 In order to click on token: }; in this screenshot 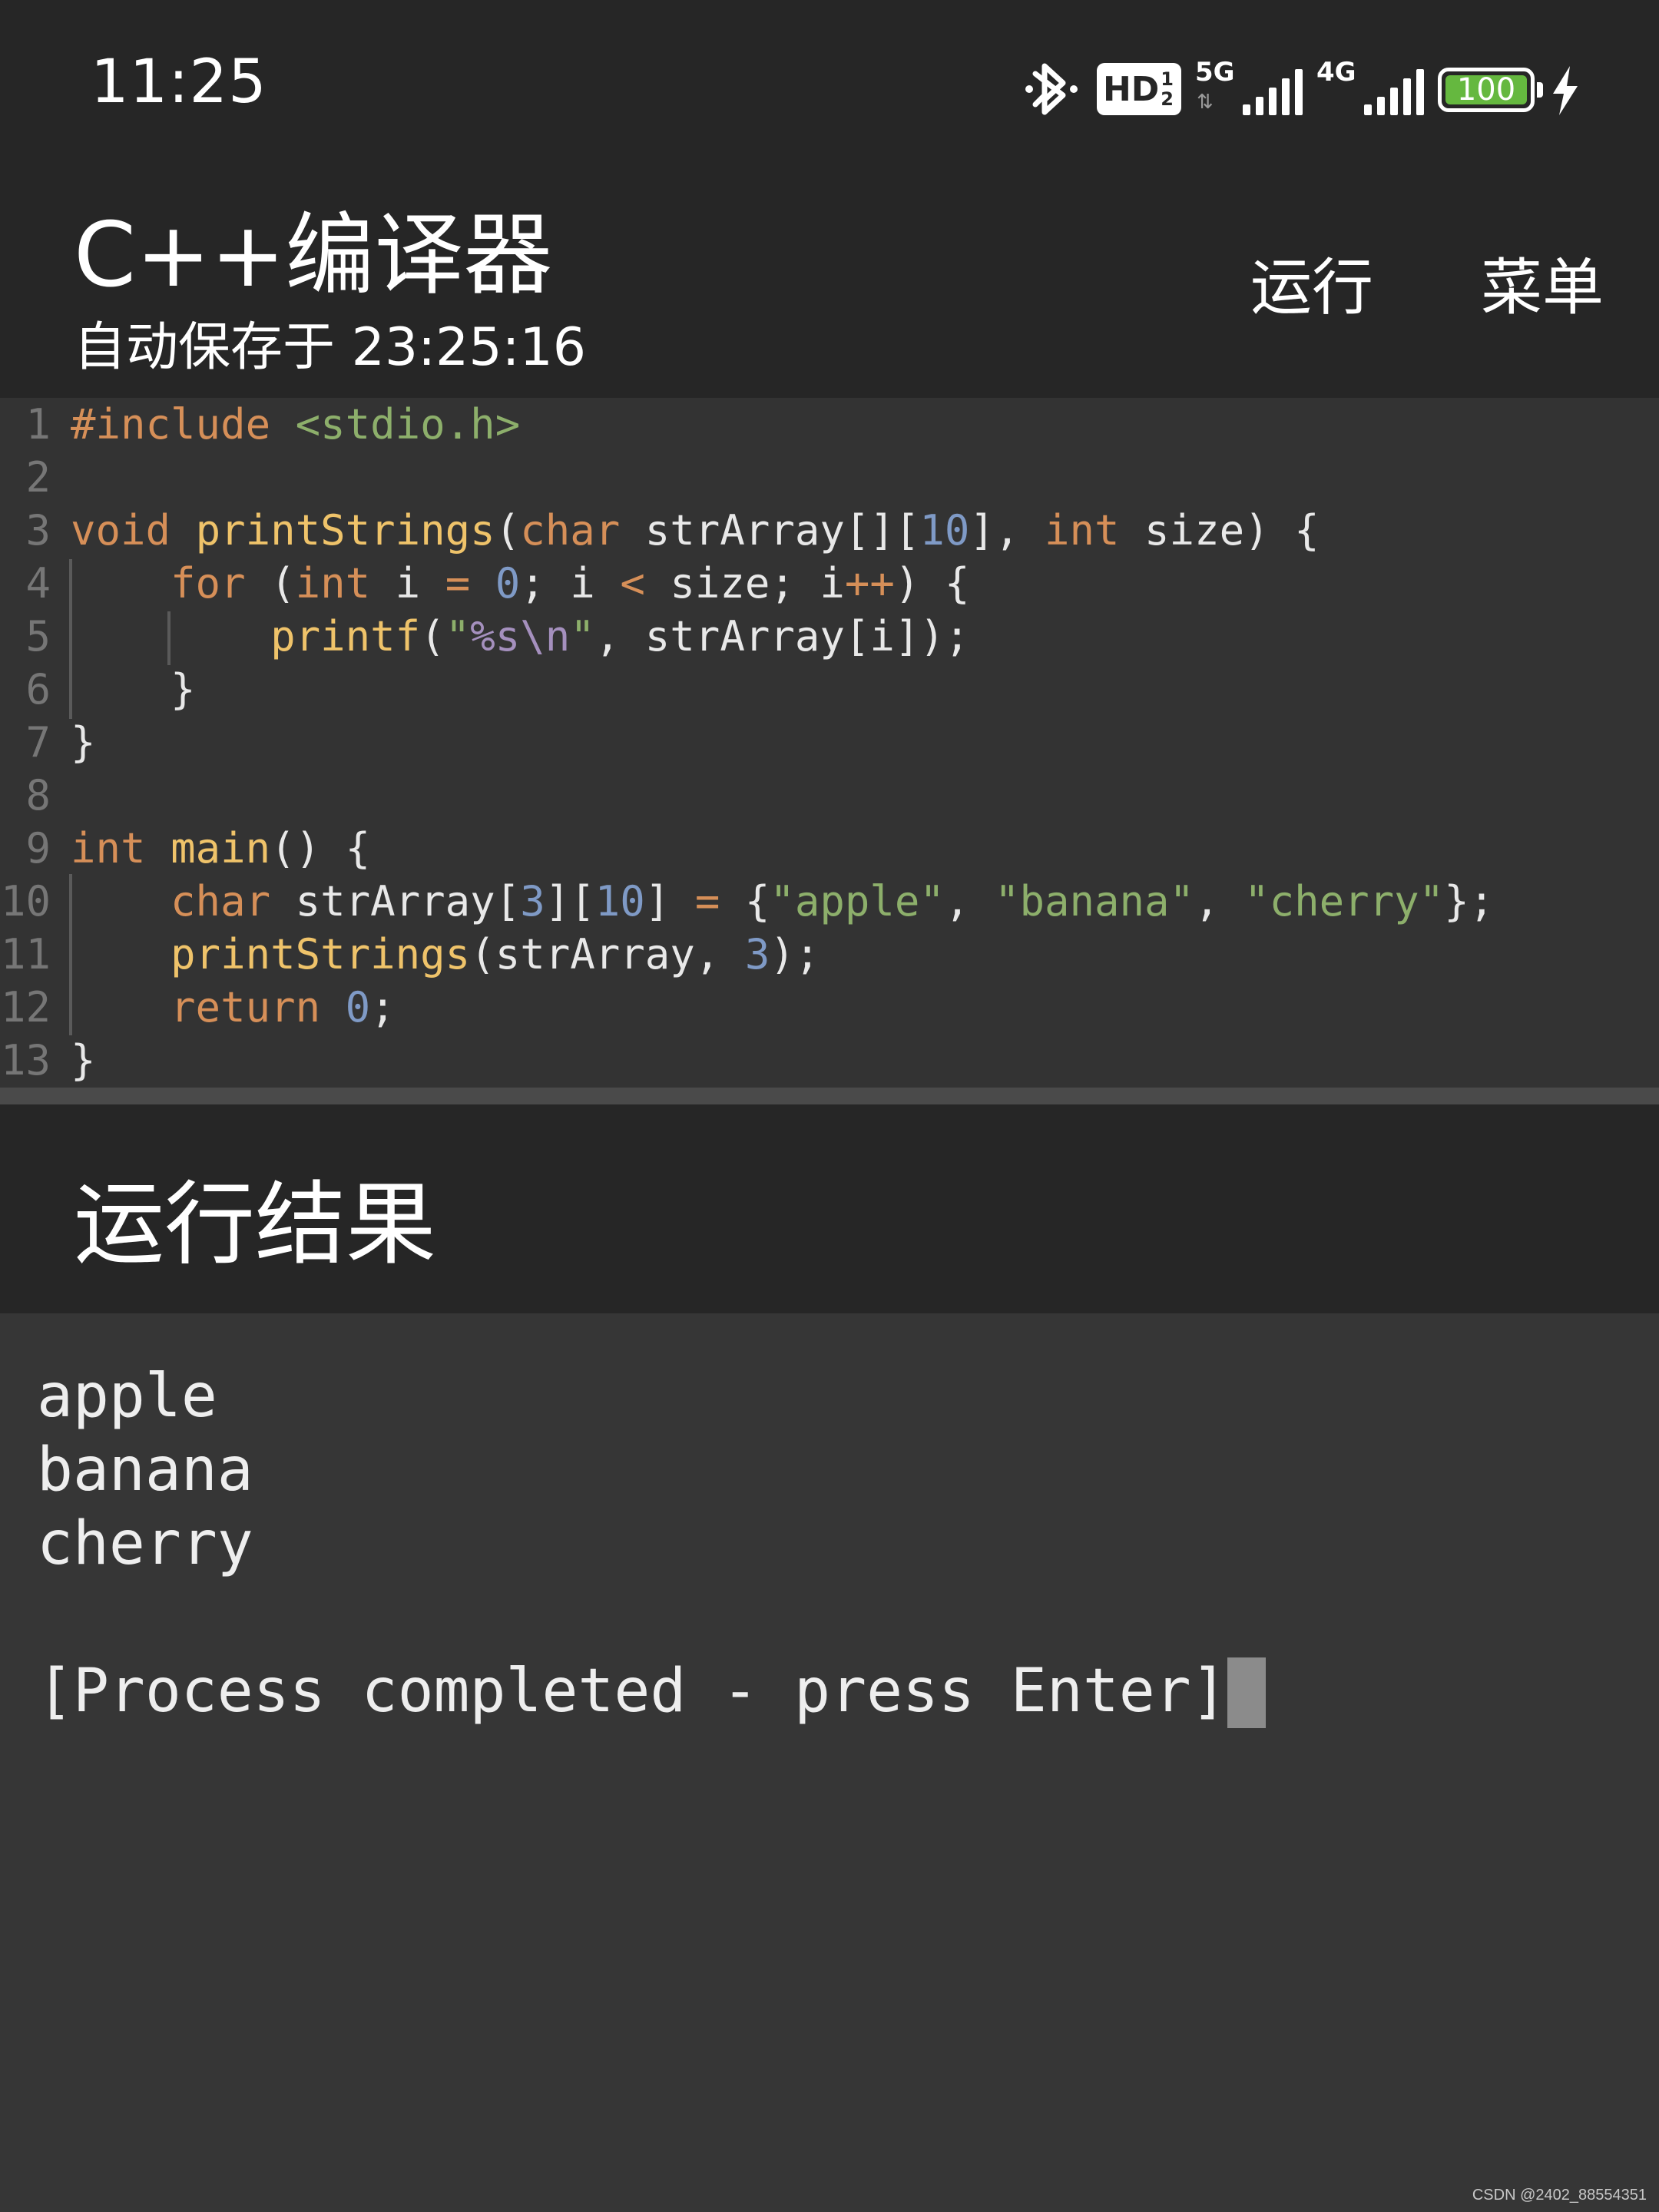, I will do `click(1469, 902)`.